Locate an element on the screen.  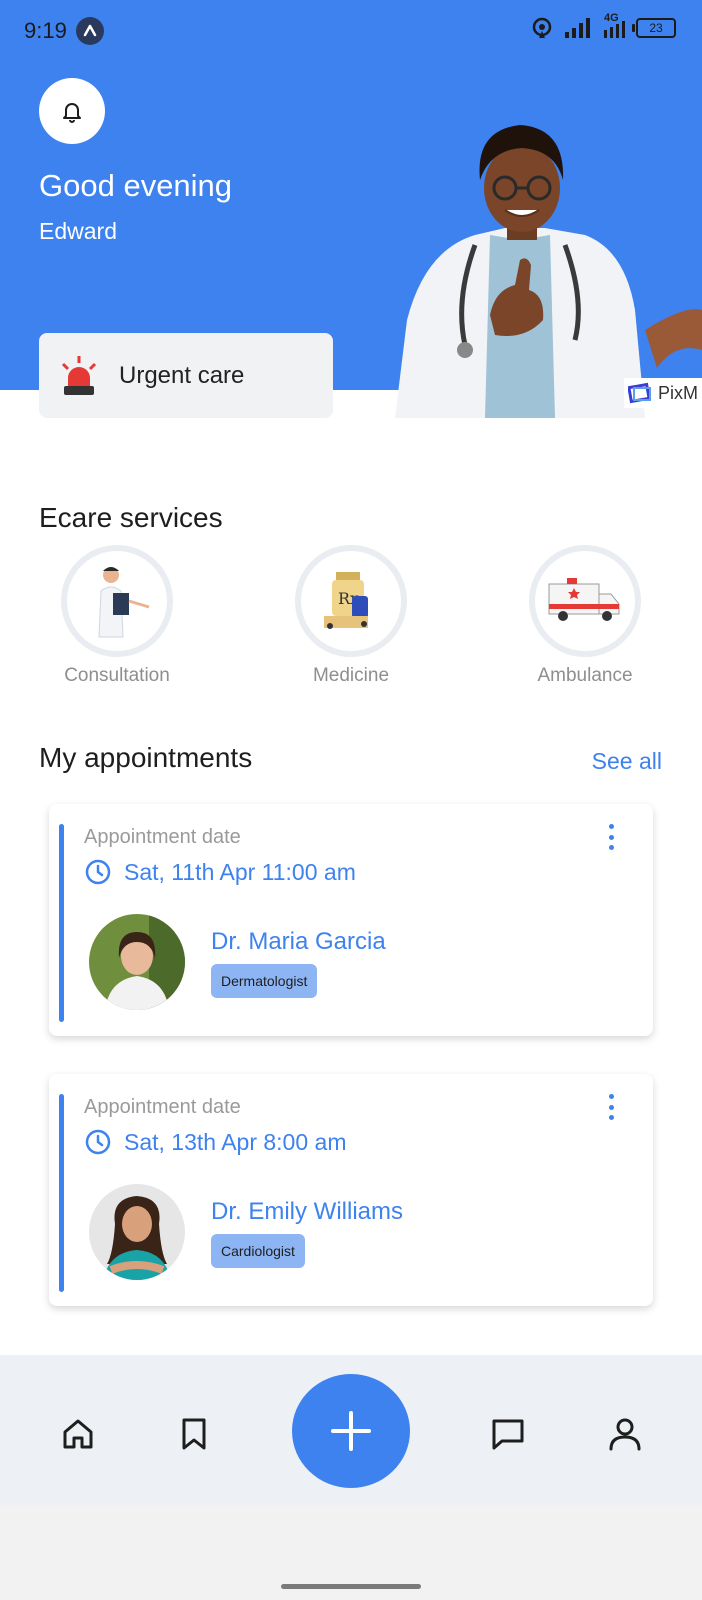
service-ambulance: Ambulance is located at coordinates (585, 616).